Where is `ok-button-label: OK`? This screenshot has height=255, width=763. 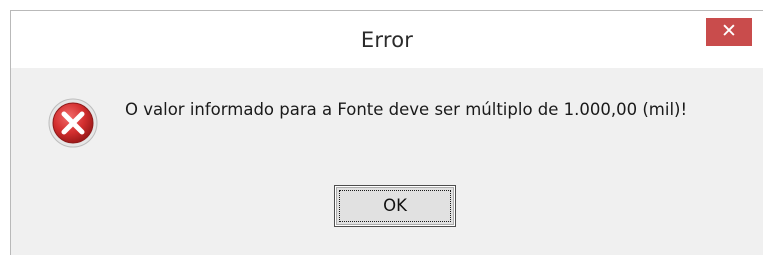
ok-button-label: OK is located at coordinates (395, 206).